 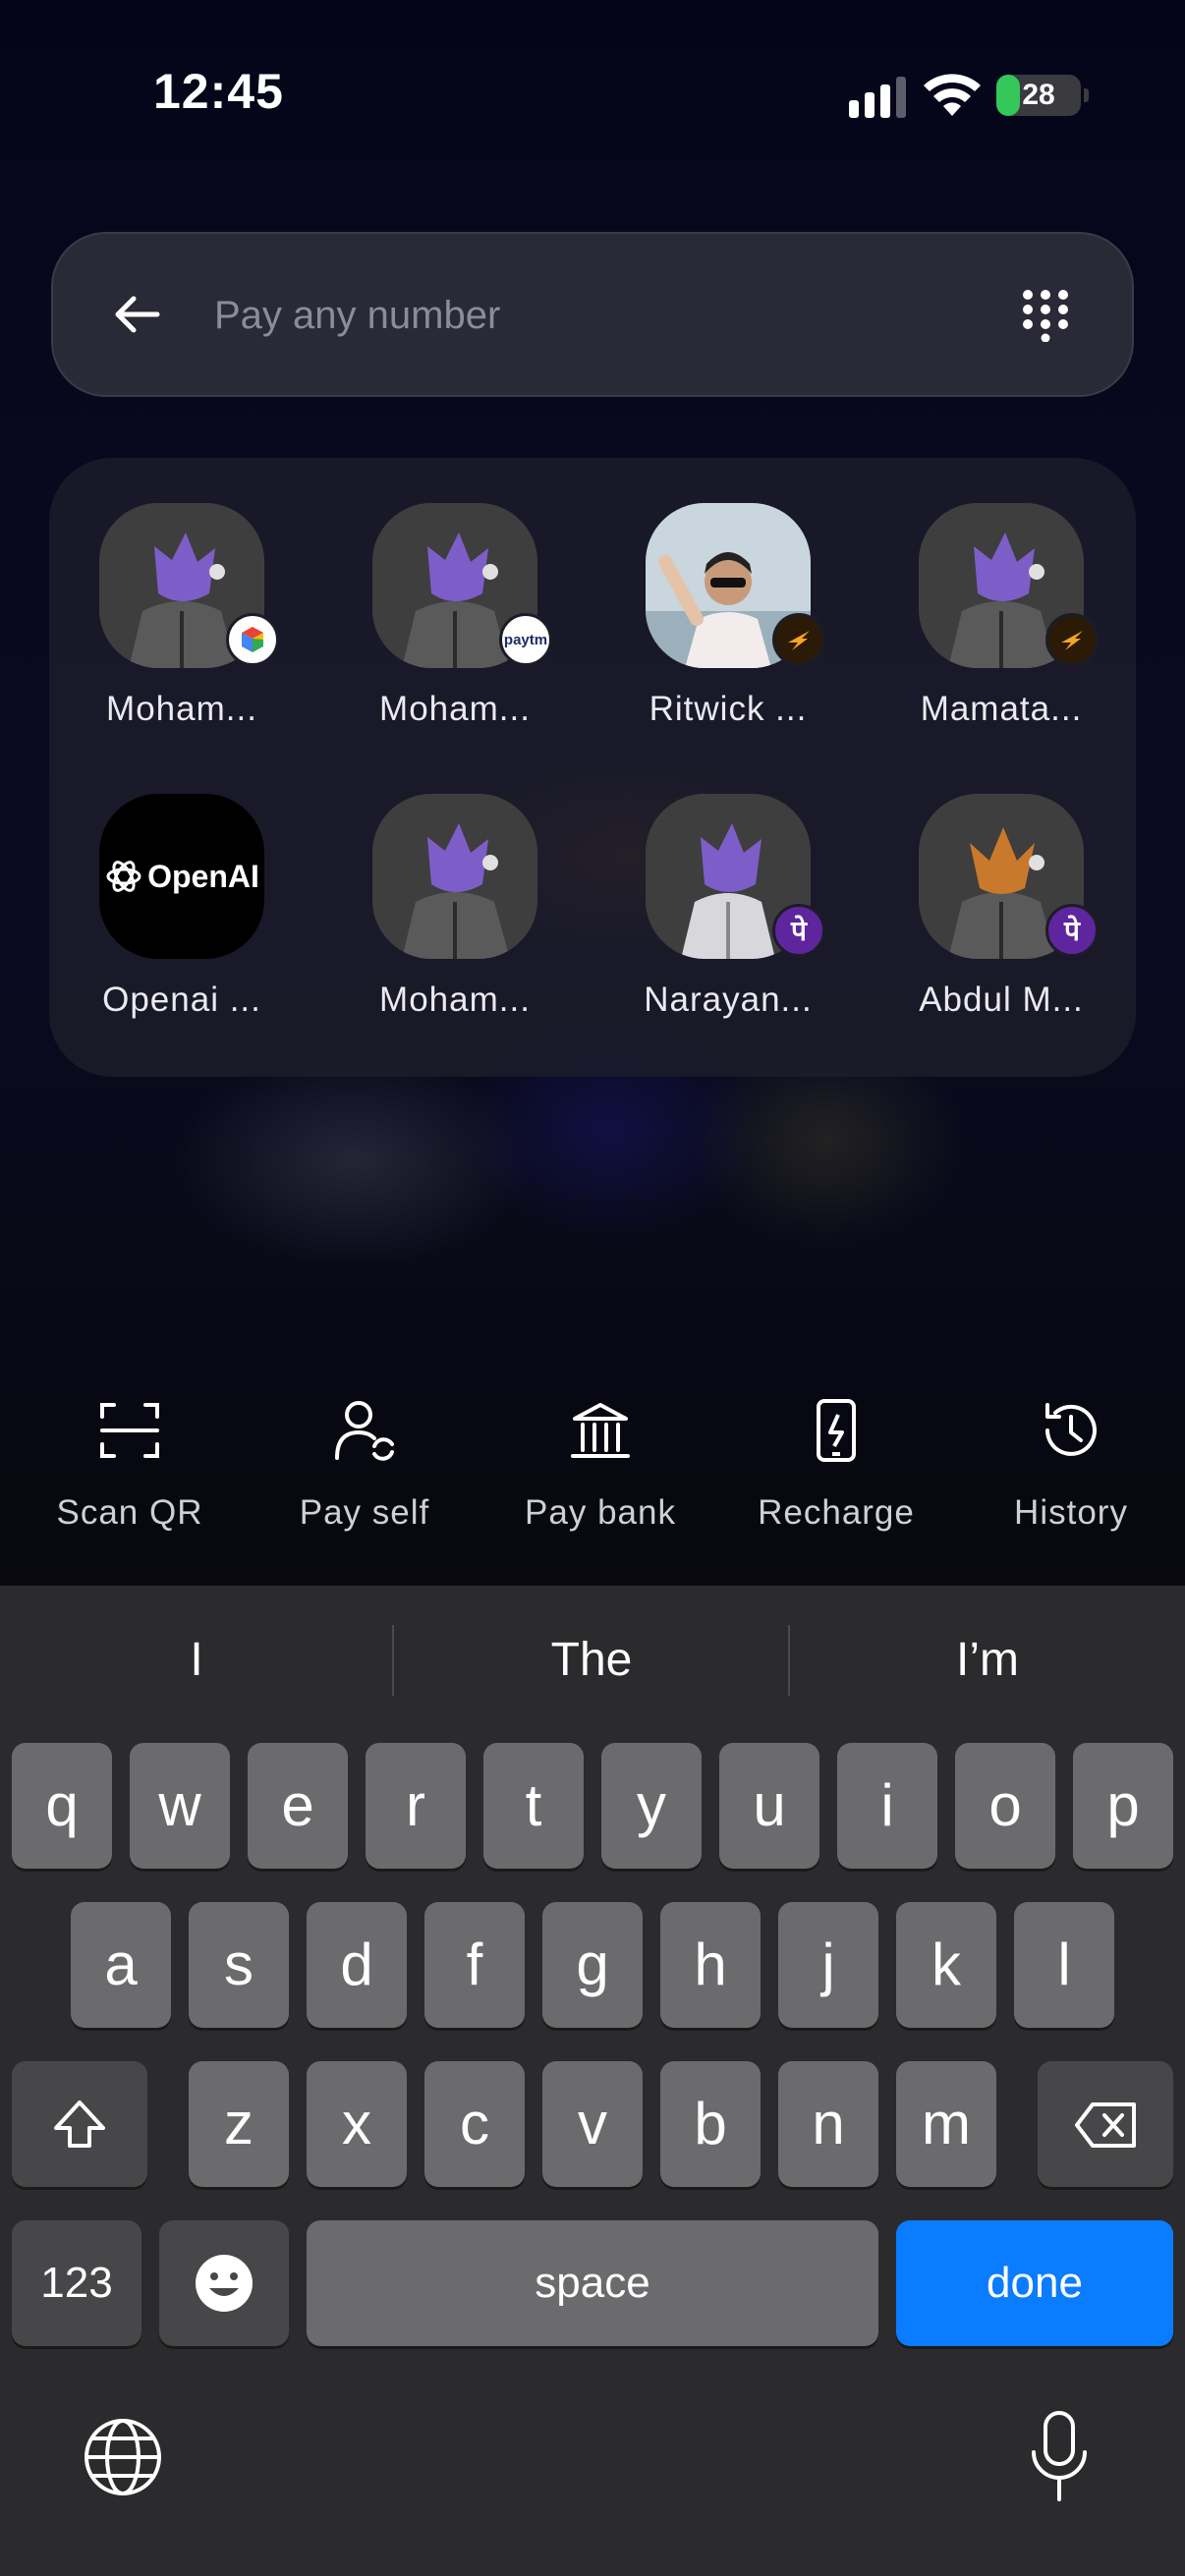 I want to click on scan-qr-button: Scan QR, so click(x=130, y=1463).